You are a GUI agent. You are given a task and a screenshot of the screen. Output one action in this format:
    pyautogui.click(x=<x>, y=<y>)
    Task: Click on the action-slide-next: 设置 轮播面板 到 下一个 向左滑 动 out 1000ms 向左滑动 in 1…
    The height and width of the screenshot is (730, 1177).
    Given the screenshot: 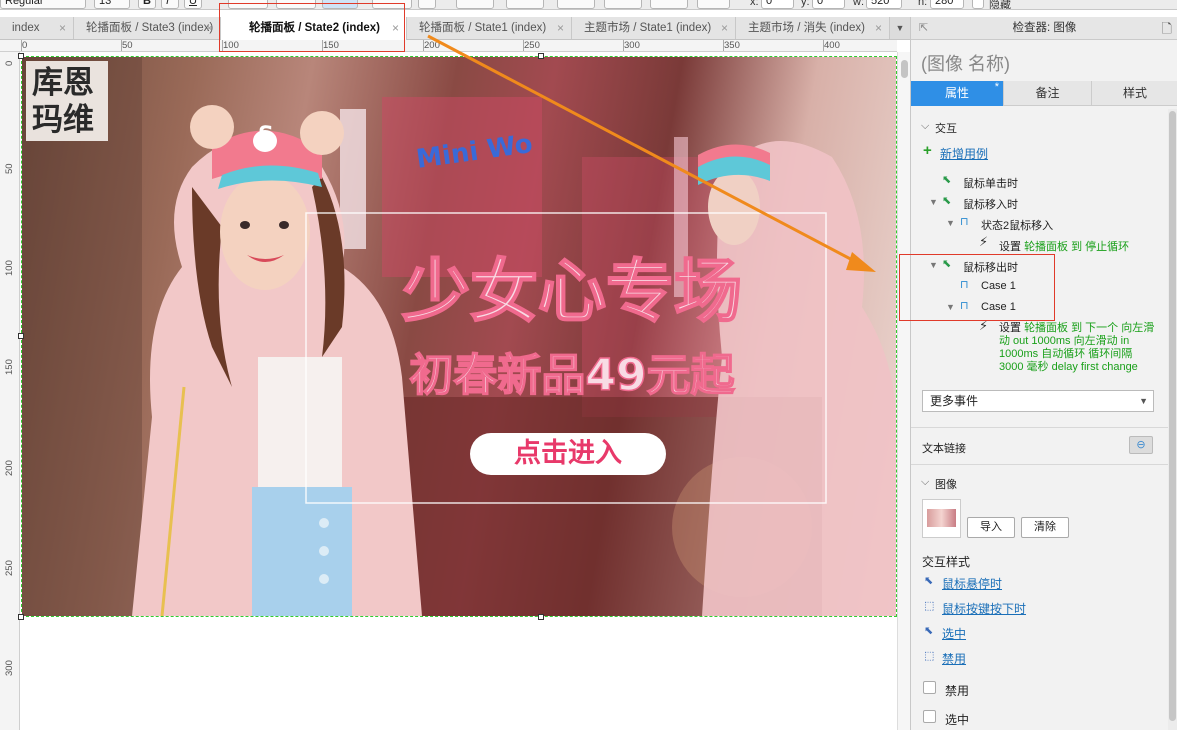 What is the action you would take?
    pyautogui.click(x=1076, y=348)
    